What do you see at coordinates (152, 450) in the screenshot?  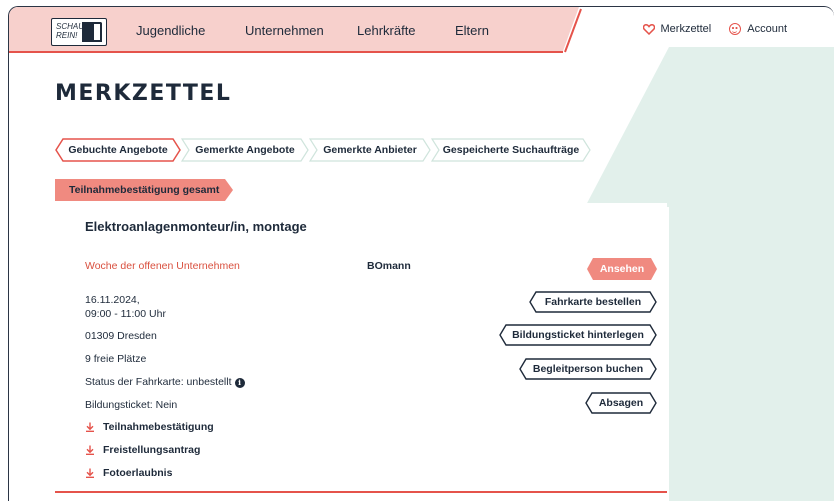 I see `download-label: Freistellungsantrag` at bounding box center [152, 450].